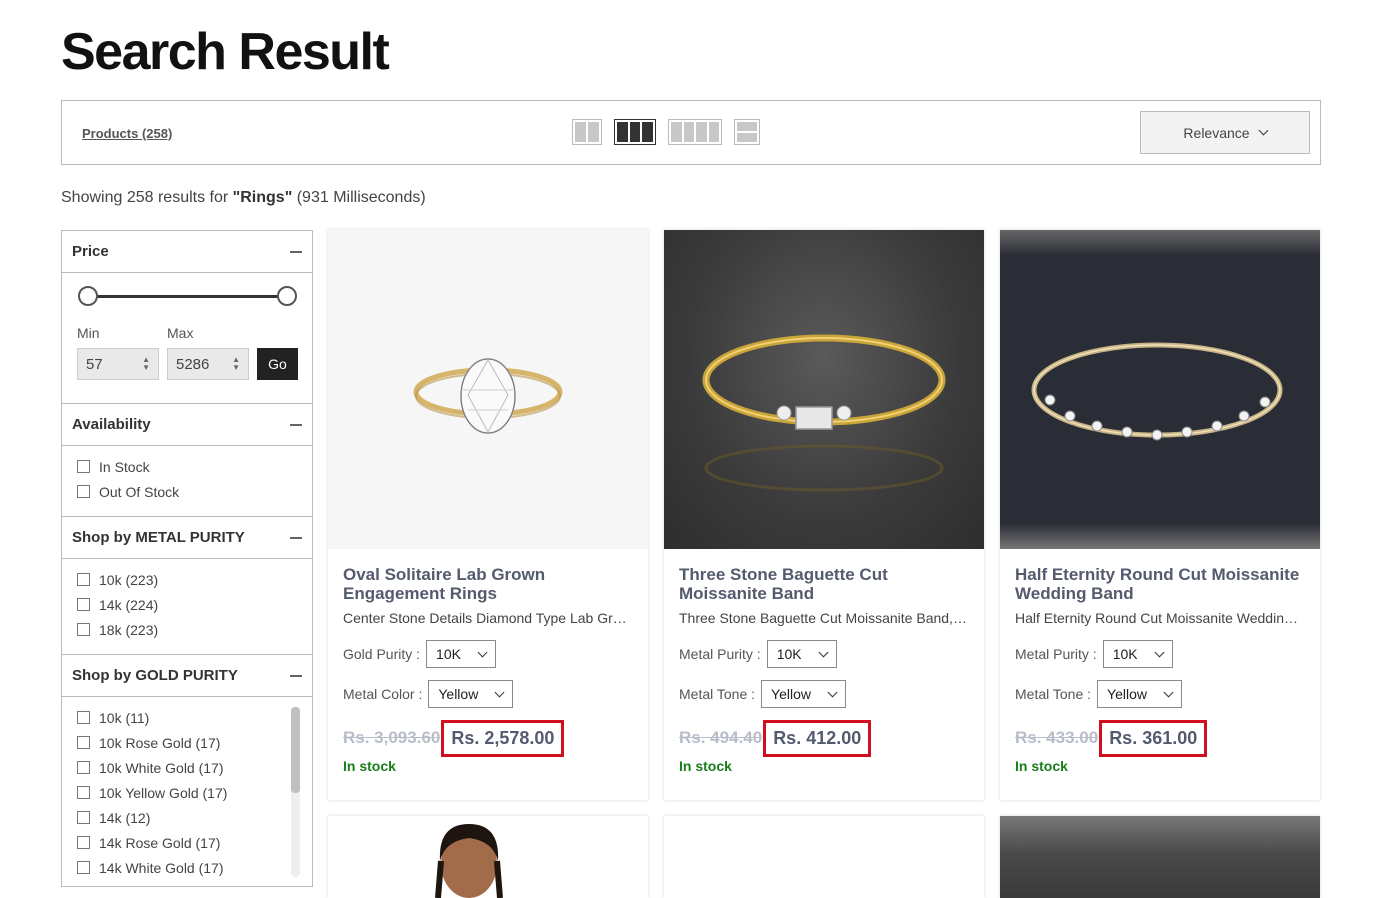  Describe the element at coordinates (180, 333) in the screenshot. I see `max-label: Max` at that location.